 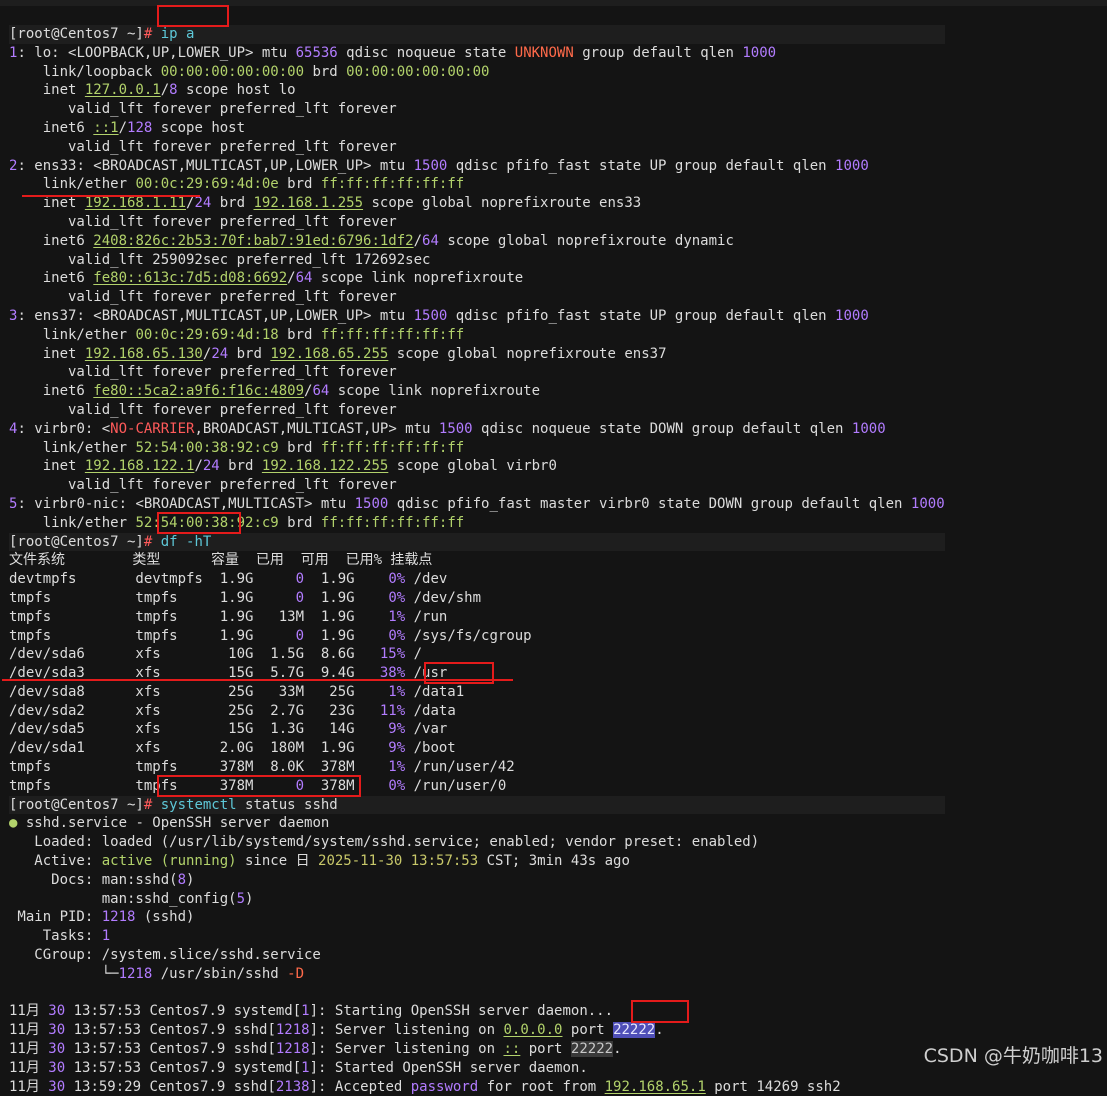 What do you see at coordinates (430, 710) in the screenshot?
I see `text-segment: /data` at bounding box center [430, 710].